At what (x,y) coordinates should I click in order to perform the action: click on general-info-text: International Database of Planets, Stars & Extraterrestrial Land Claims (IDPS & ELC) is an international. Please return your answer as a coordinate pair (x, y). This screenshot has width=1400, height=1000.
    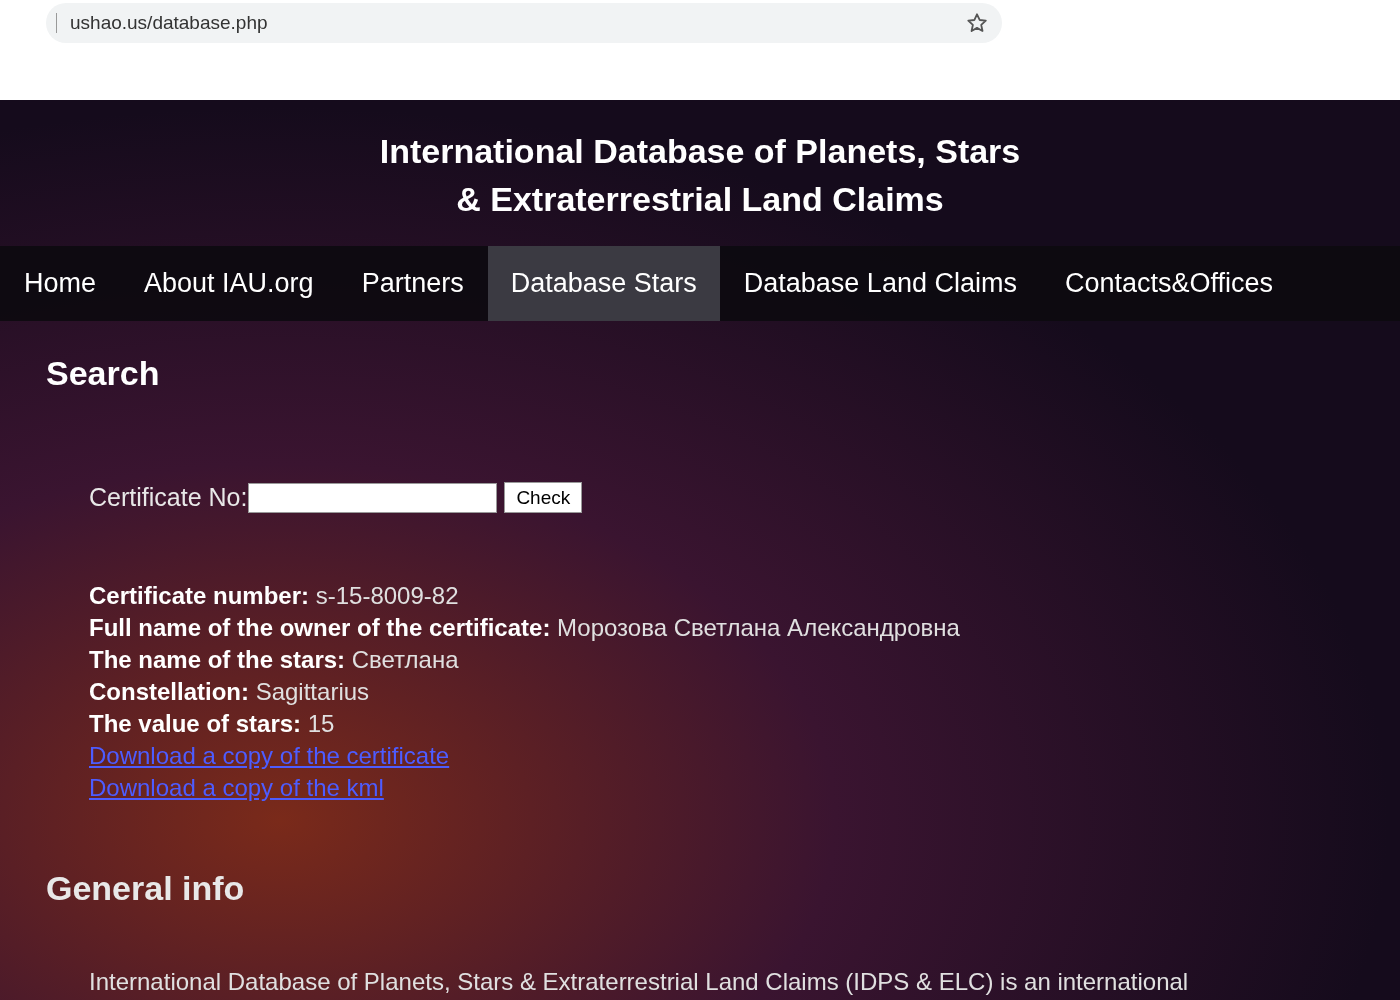
    Looking at the image, I should click on (639, 981).